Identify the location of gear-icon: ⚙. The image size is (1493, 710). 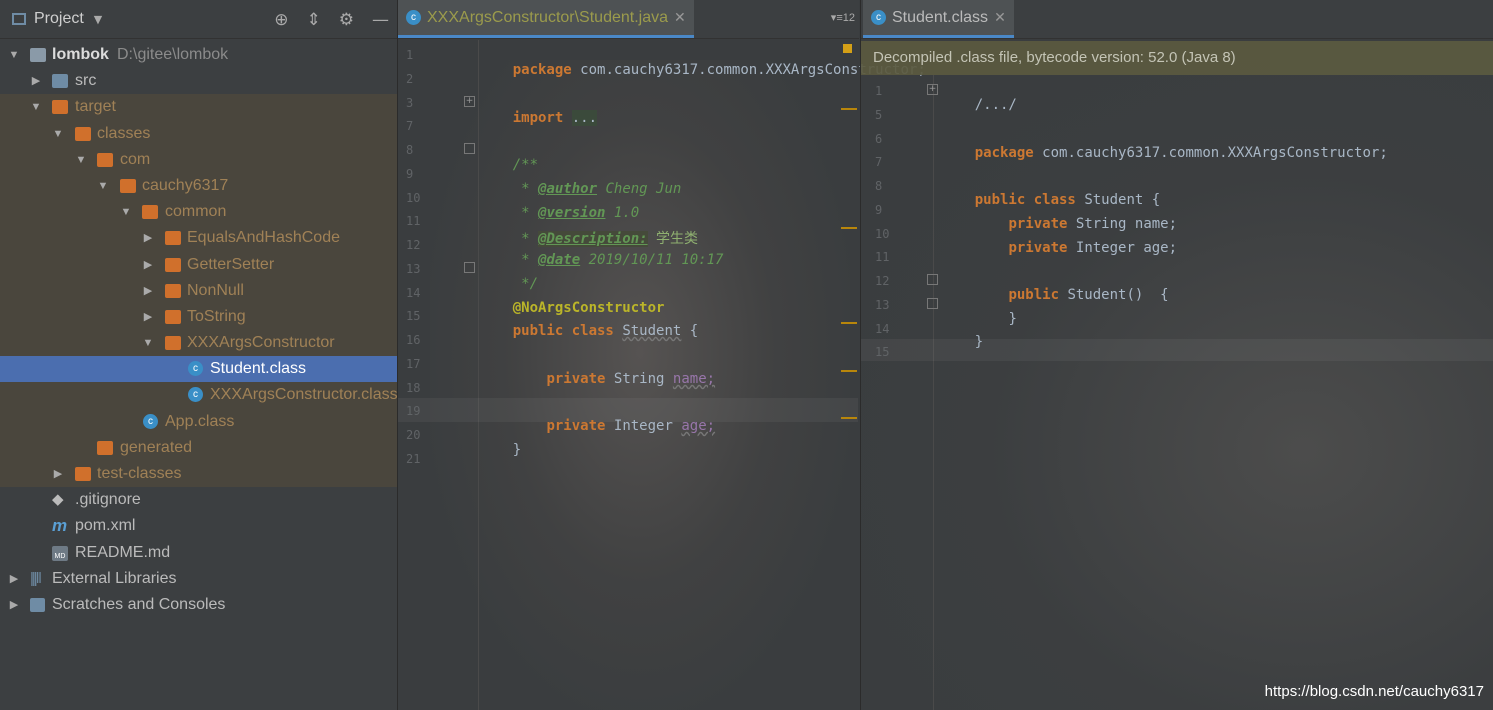
(346, 20).